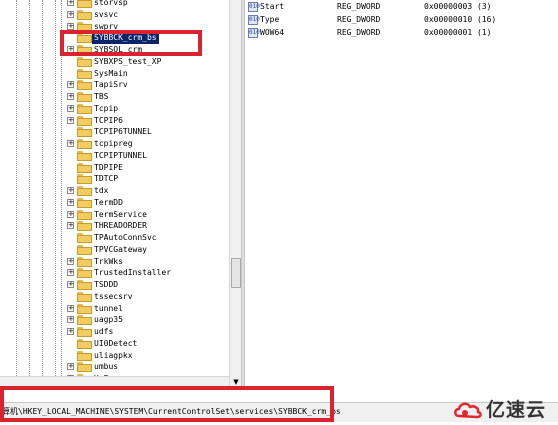  What do you see at coordinates (236, 273) in the screenshot?
I see `tree-scrollbar-thumb` at bounding box center [236, 273].